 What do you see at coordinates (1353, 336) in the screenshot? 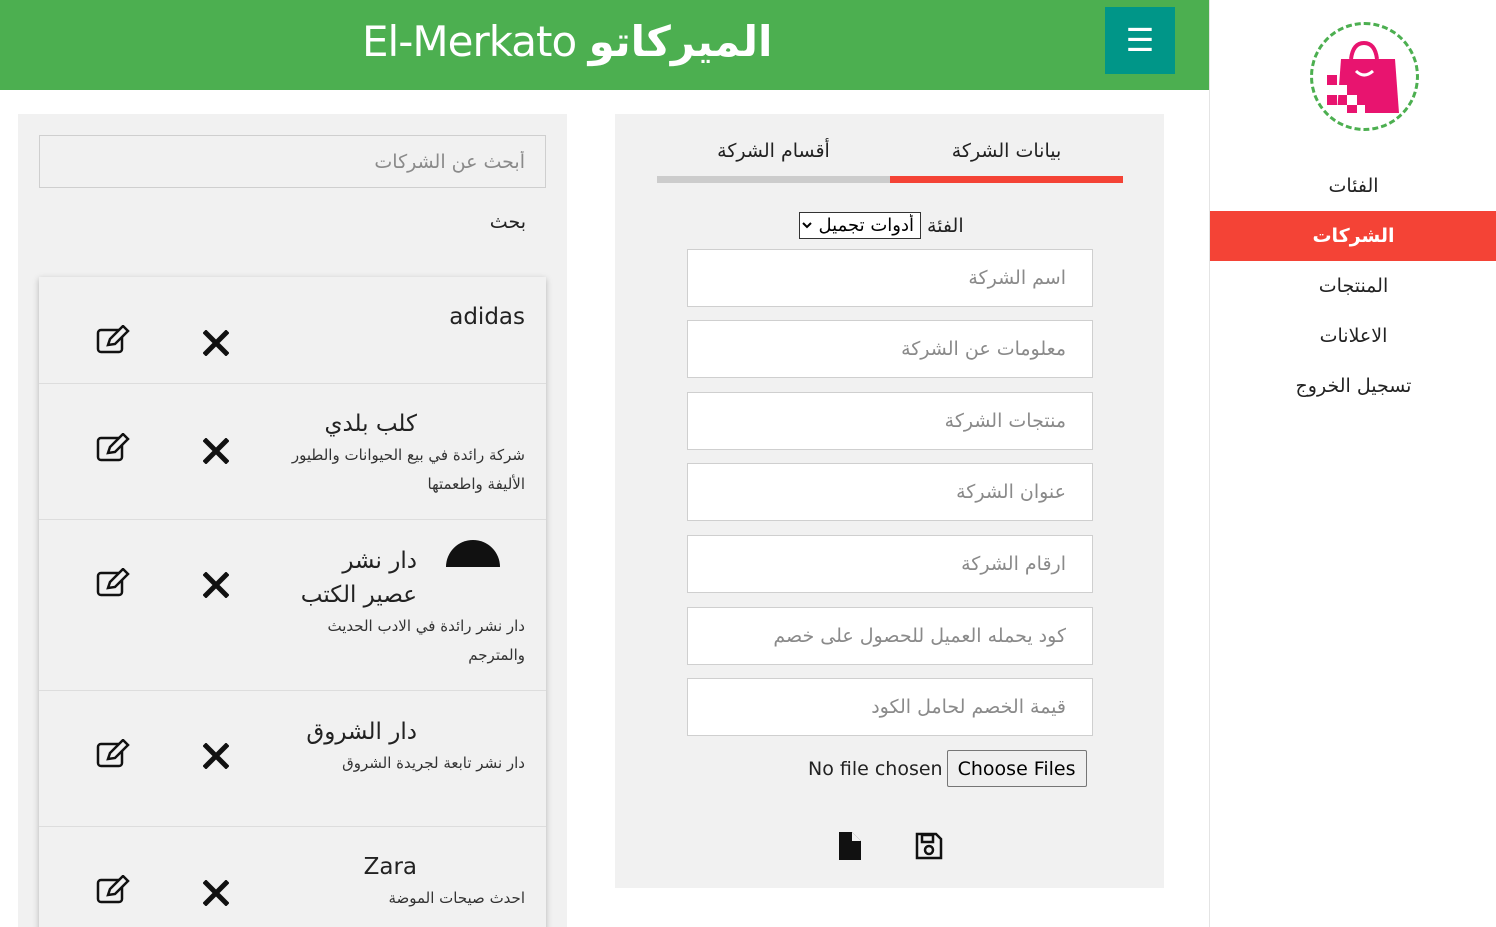
I see `sidebar-item-ads: الاعلانات` at bounding box center [1353, 336].